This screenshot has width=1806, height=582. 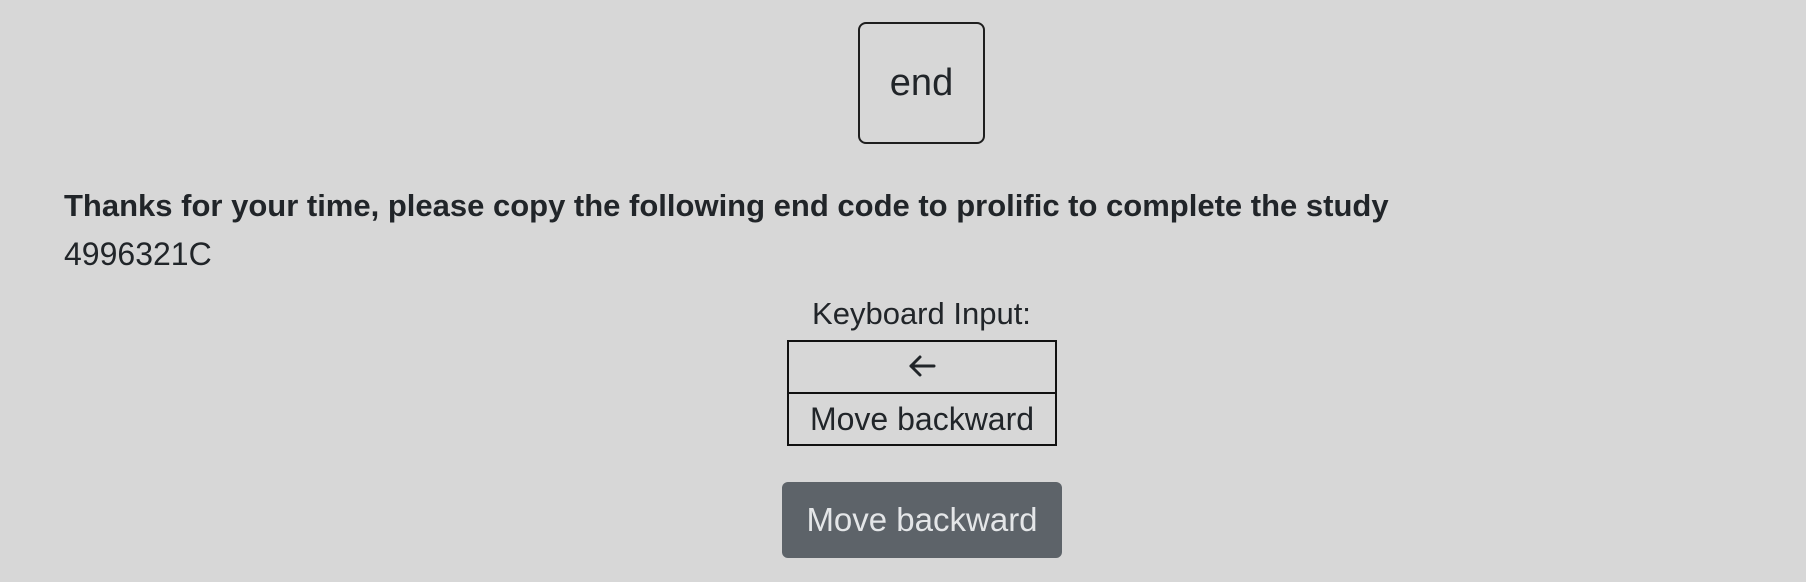 I want to click on key-row, so click(x=922, y=367).